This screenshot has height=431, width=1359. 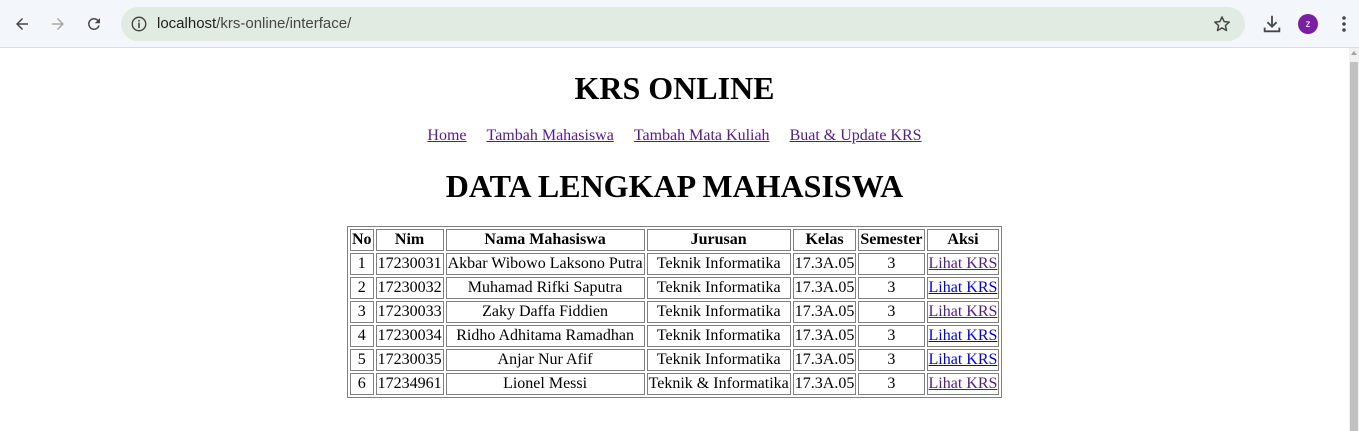 I want to click on cell-nama: Muhamad Rifki Saputra, so click(x=545, y=288).